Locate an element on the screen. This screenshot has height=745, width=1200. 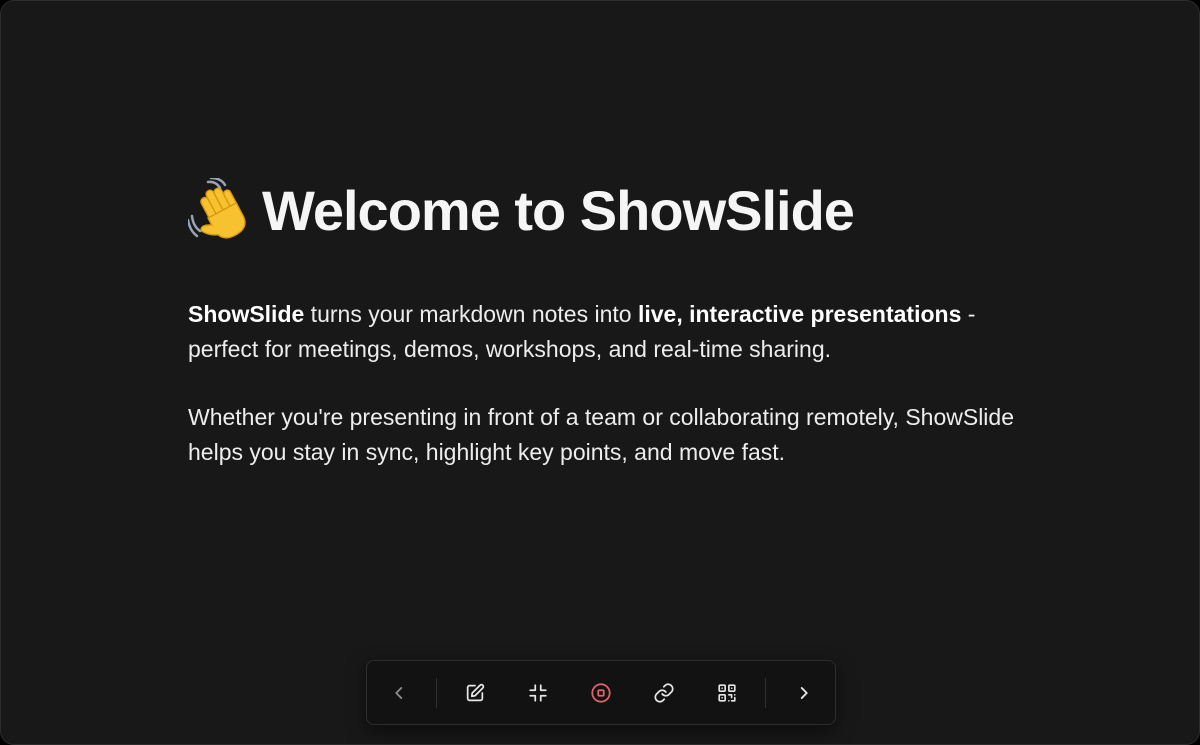
edit-button is located at coordinates (475, 693).